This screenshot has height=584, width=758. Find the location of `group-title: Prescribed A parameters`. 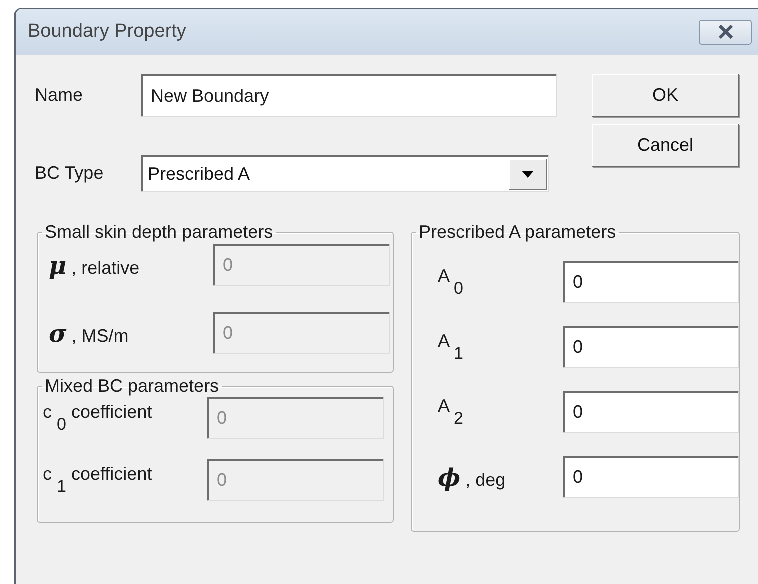

group-title: Prescribed A parameters is located at coordinates (518, 232).